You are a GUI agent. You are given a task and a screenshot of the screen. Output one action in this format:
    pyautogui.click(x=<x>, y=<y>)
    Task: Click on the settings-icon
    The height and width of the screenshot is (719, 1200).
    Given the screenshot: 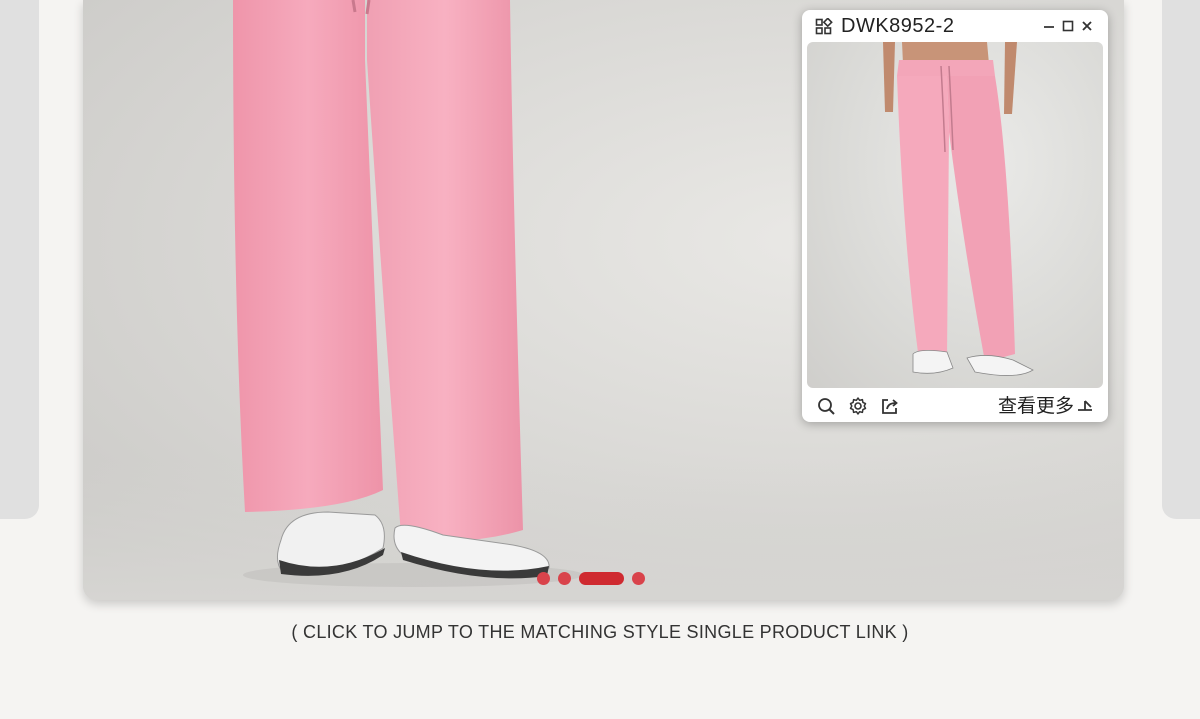 What is the action you would take?
    pyautogui.click(x=858, y=406)
    